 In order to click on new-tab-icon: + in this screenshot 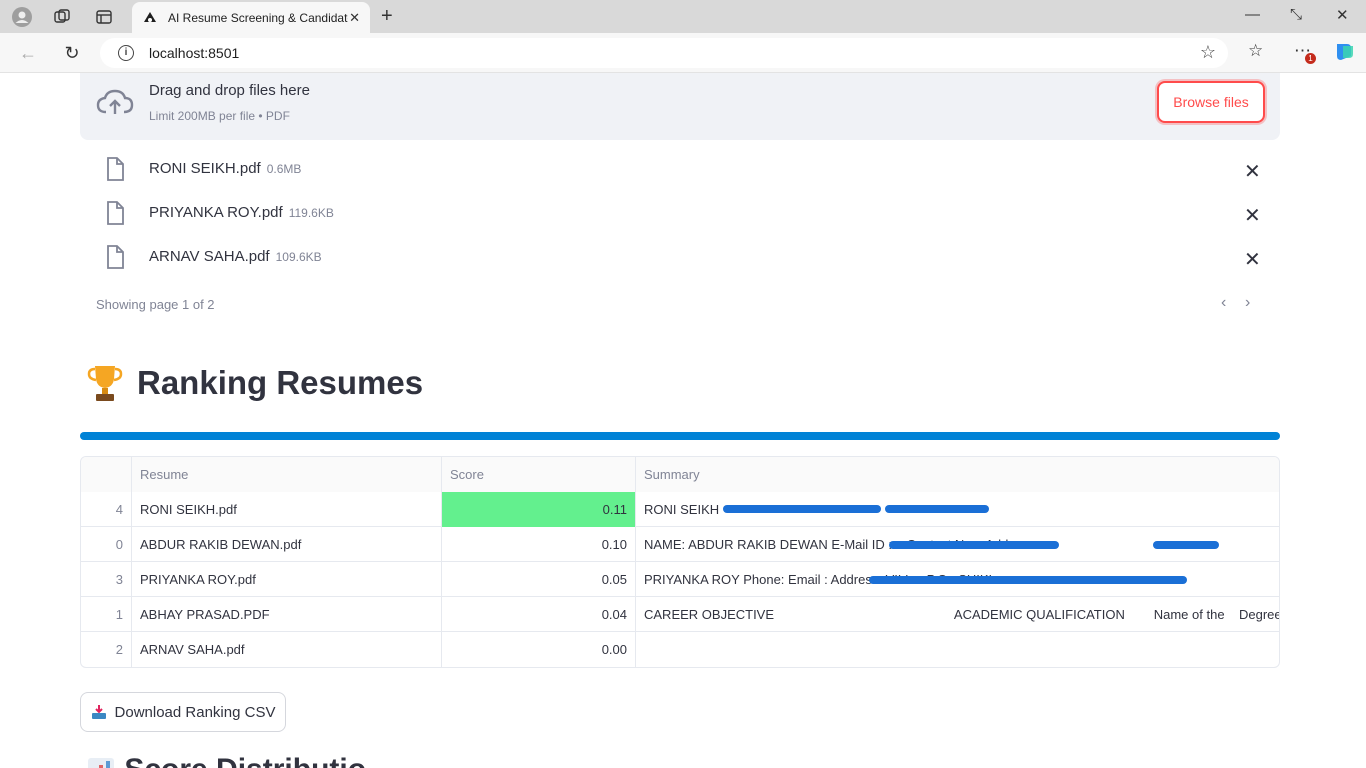, I will do `click(387, 16)`.